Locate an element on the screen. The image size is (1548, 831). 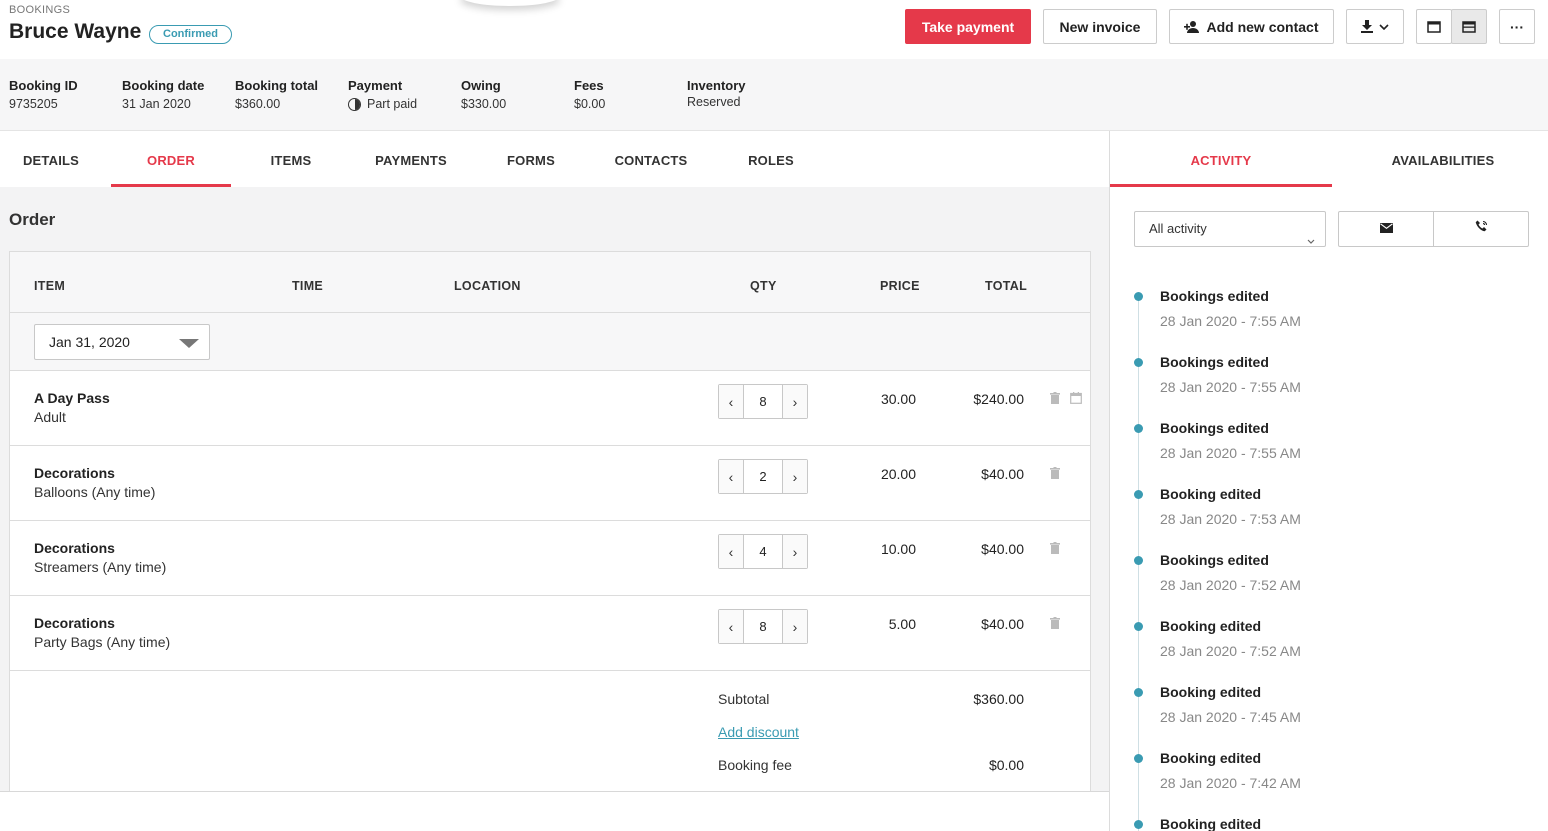
booking-fee-label: Booking fee is located at coordinates (755, 765).